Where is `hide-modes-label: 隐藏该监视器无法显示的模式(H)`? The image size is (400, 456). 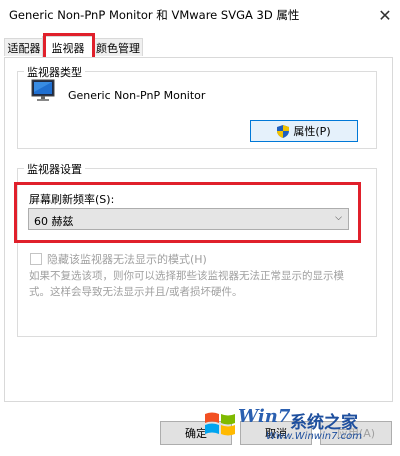
hide-modes-label: 隐藏该监视器无法显示的模式(H) is located at coordinates (127, 259).